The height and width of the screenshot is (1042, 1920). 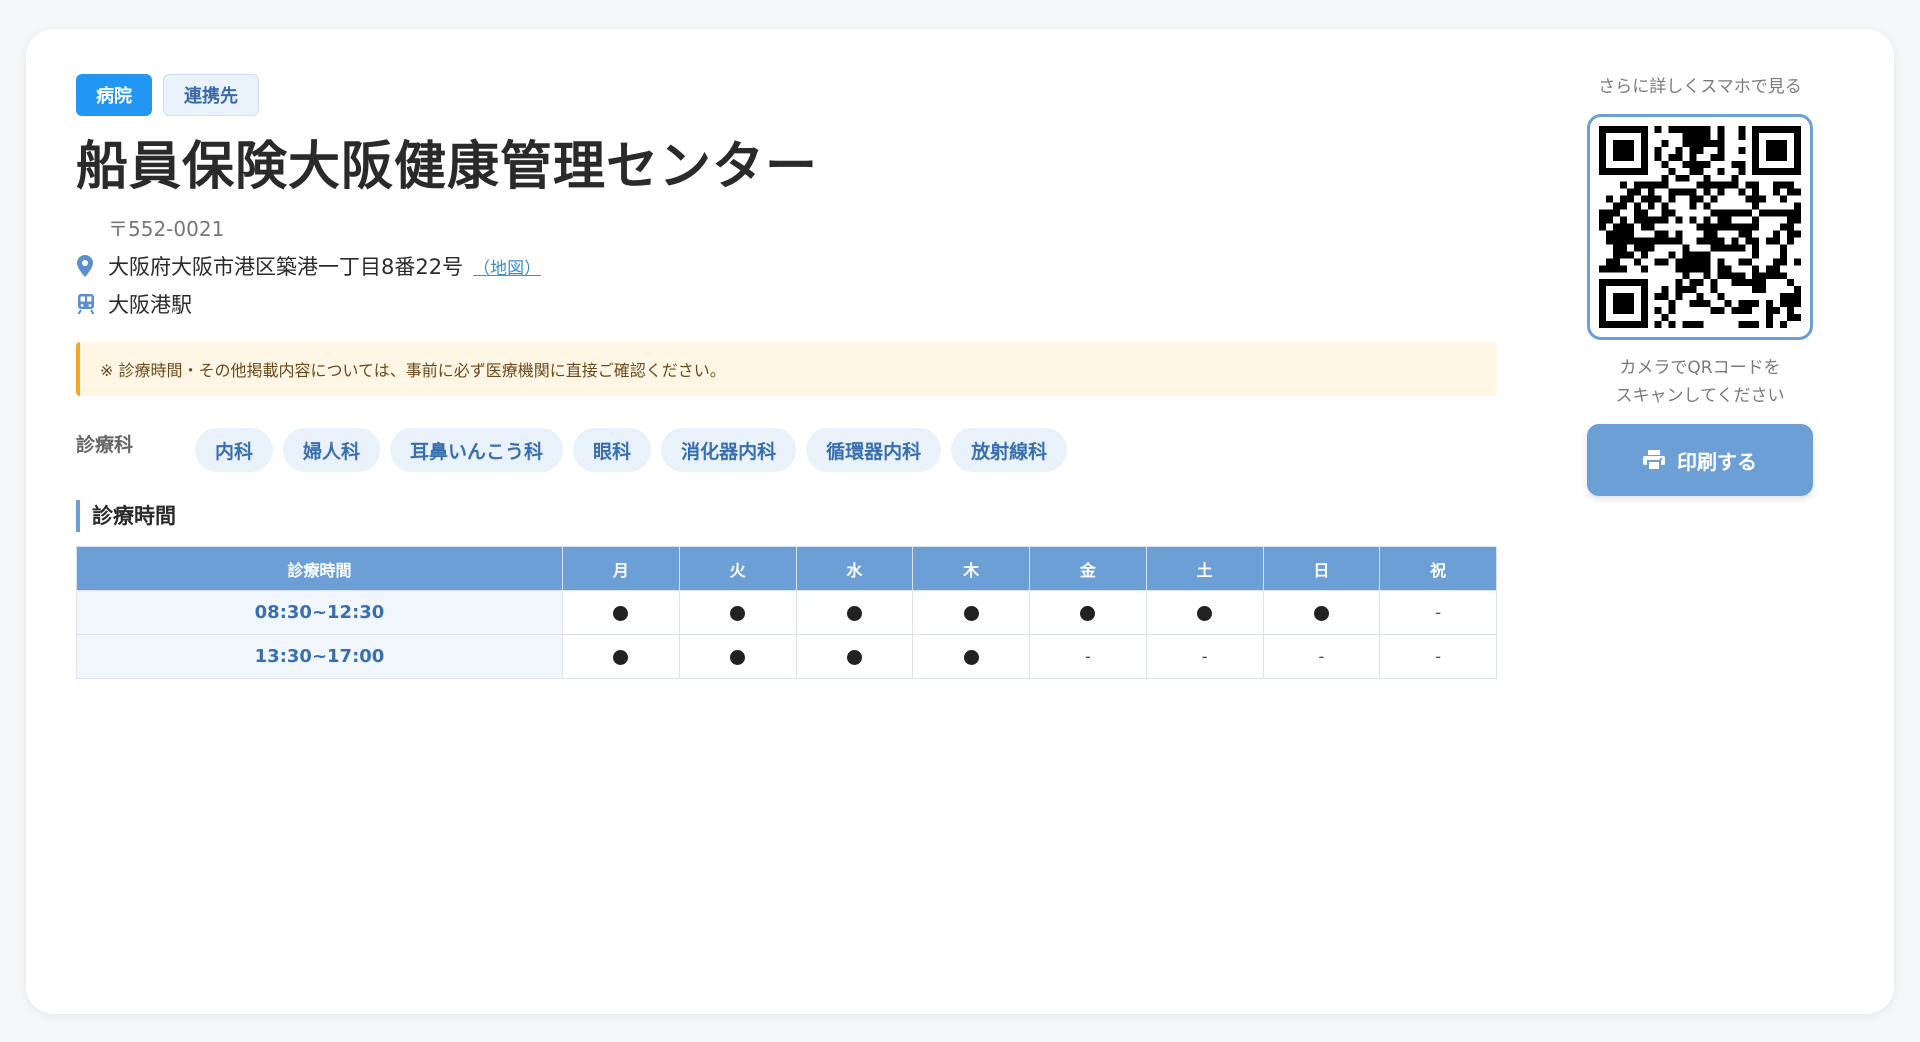 What do you see at coordinates (971, 568) in the screenshot?
I see `column-header: 木` at bounding box center [971, 568].